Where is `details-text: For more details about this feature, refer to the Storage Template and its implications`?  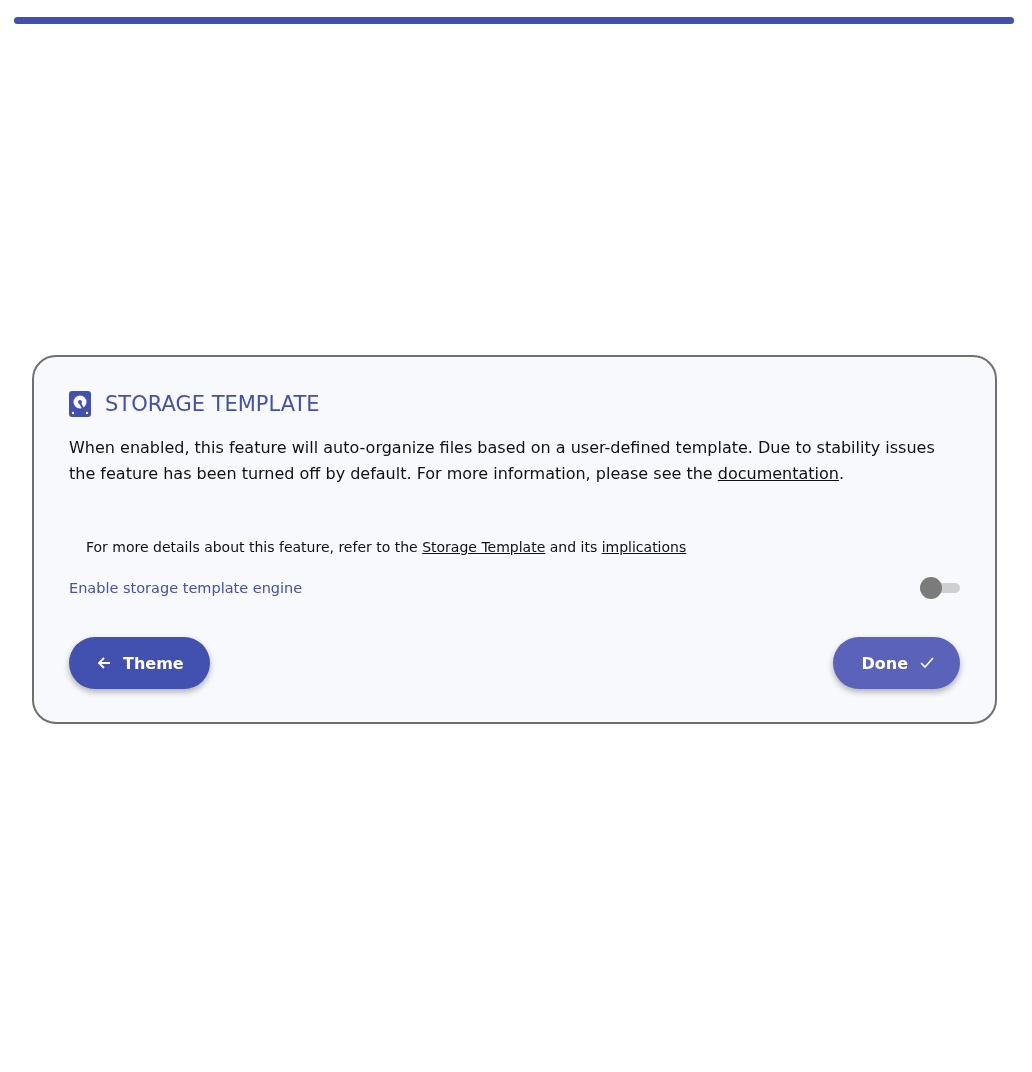
details-text: For more details about this feature, refer to the Storage Template and its implications is located at coordinates (387, 547).